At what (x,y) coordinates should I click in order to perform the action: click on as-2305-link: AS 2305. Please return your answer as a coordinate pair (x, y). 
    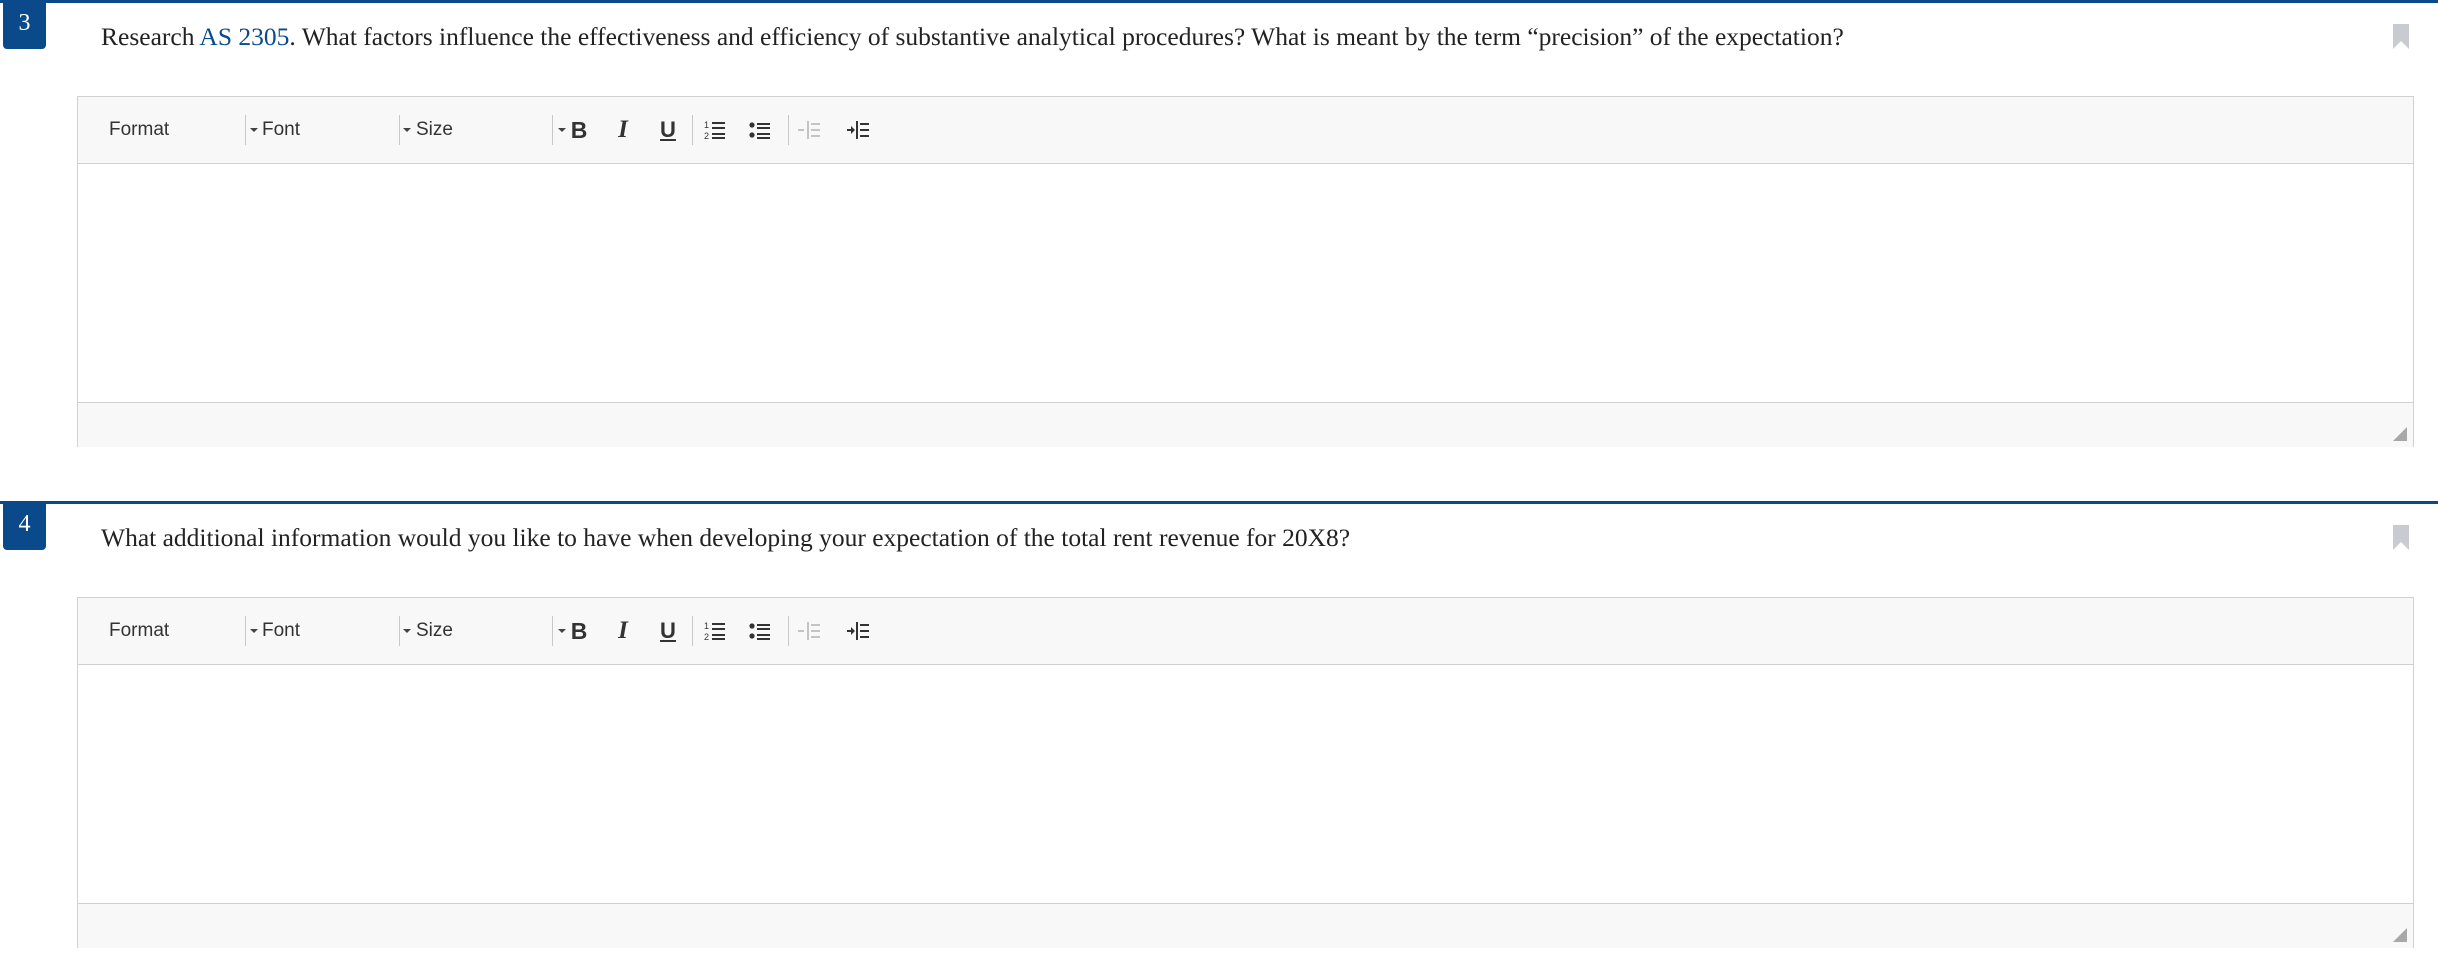
    Looking at the image, I should click on (244, 36).